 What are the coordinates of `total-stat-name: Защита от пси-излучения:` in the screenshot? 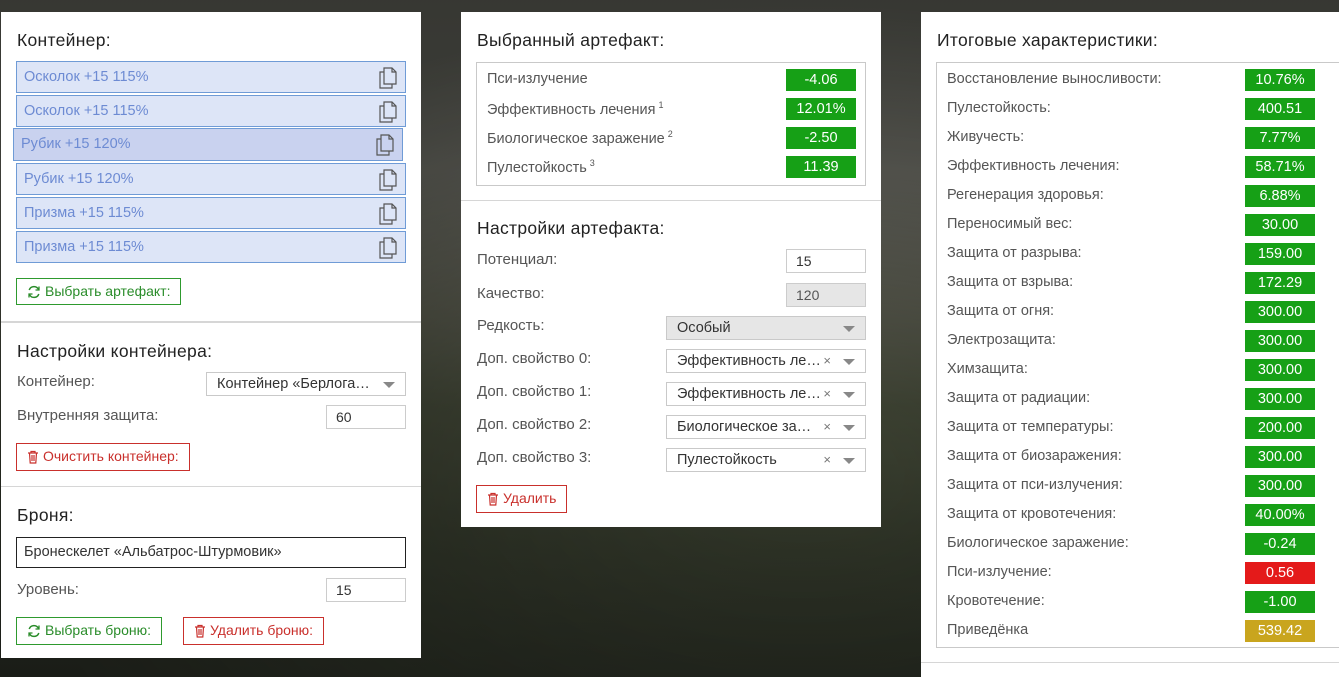 It's located at (1035, 485).